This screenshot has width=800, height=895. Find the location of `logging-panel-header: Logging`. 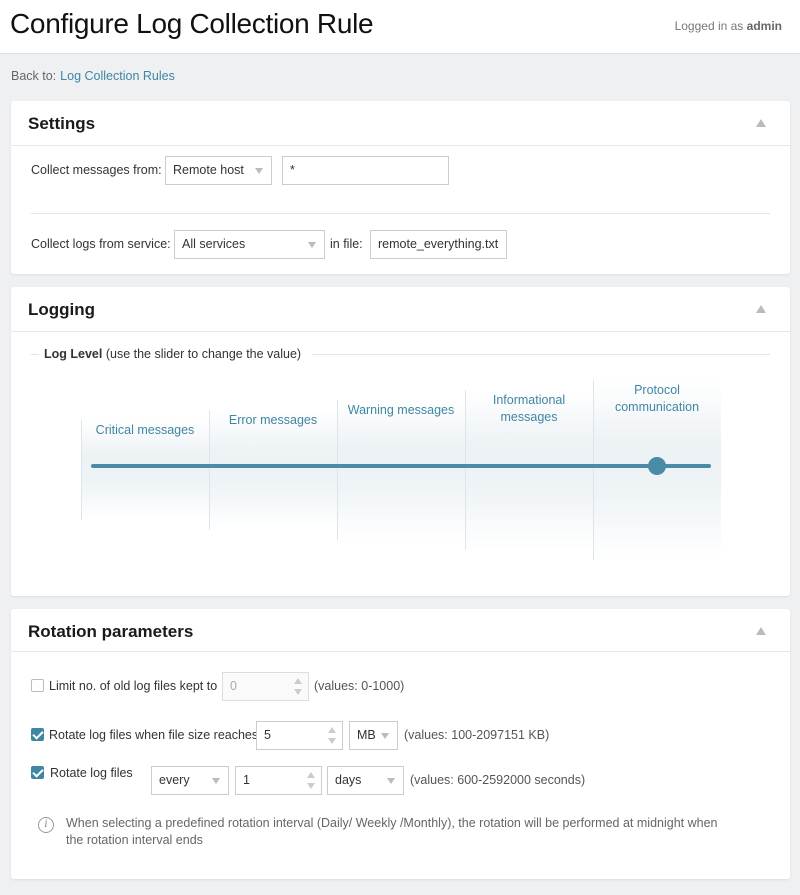

logging-panel-header: Logging is located at coordinates (400, 309).